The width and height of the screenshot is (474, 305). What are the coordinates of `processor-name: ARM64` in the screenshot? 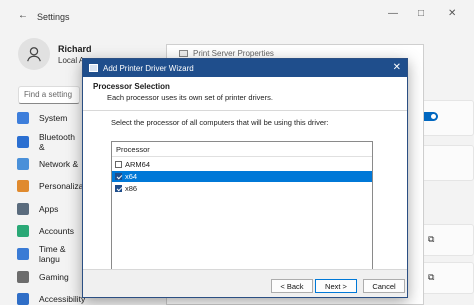 It's located at (138, 164).